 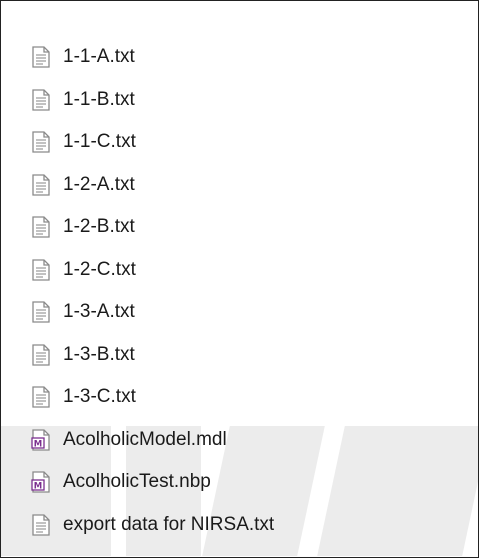 What do you see at coordinates (169, 524) in the screenshot?
I see `file-name: export data for NIRSA.txt` at bounding box center [169, 524].